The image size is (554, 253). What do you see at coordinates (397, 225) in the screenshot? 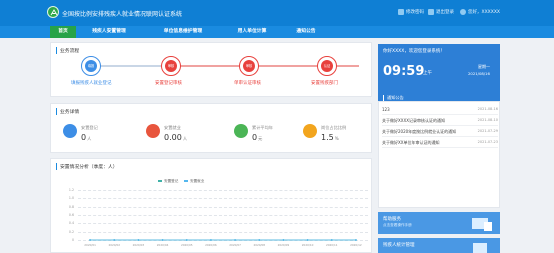
I see `help-banner-subtitle: 点击查看操作手册` at bounding box center [397, 225].